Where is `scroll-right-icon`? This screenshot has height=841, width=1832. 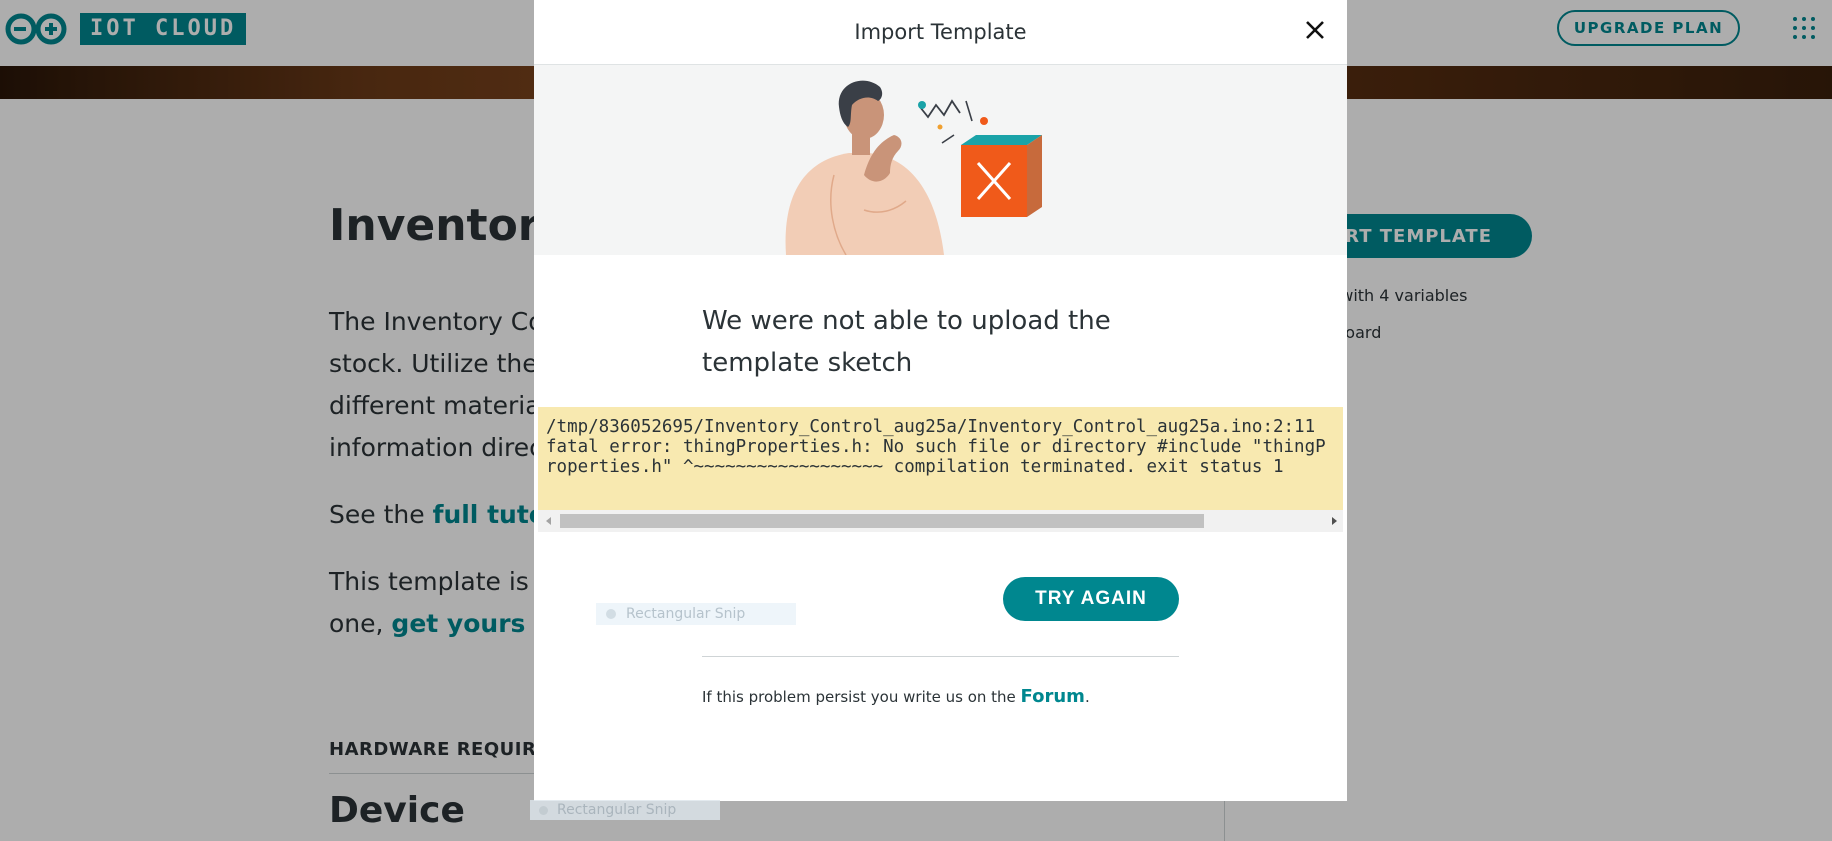
scroll-right-icon is located at coordinates (1334, 521).